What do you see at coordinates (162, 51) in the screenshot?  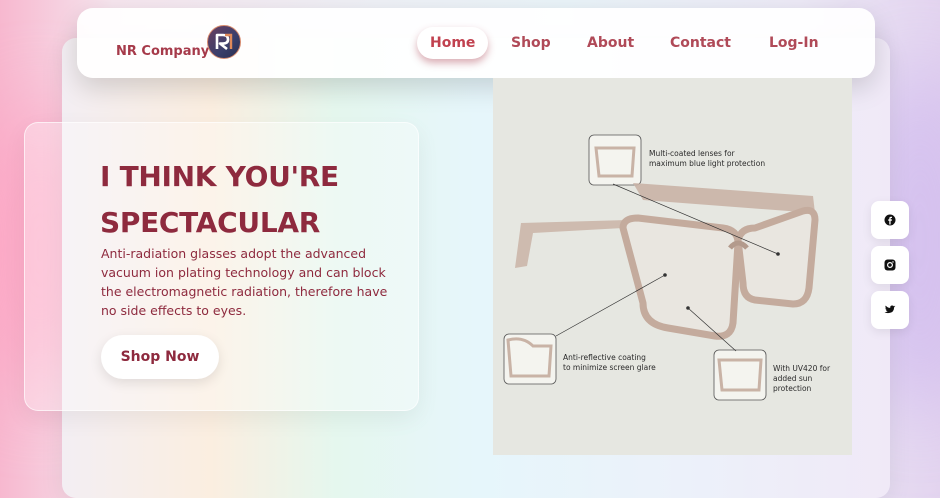 I see `brand-name: NR Company` at bounding box center [162, 51].